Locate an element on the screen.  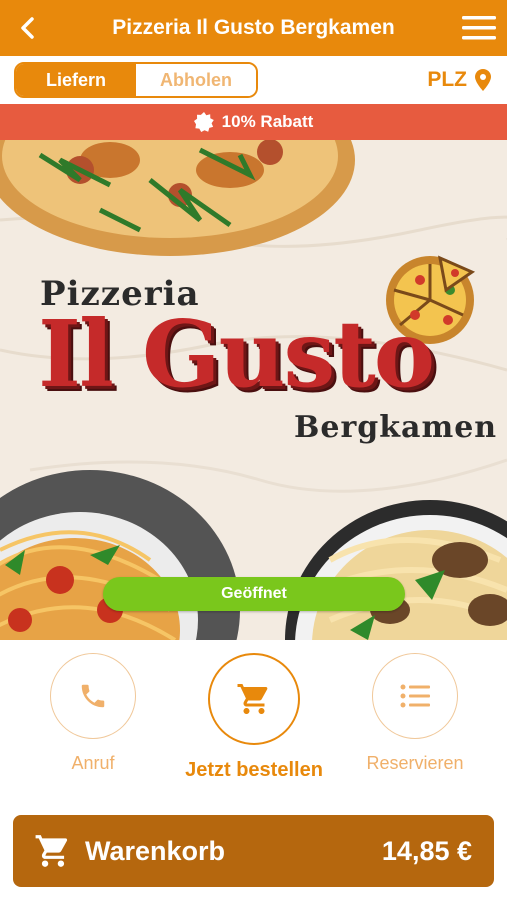
logo-text-city: Bergkamen is located at coordinates (396, 427).